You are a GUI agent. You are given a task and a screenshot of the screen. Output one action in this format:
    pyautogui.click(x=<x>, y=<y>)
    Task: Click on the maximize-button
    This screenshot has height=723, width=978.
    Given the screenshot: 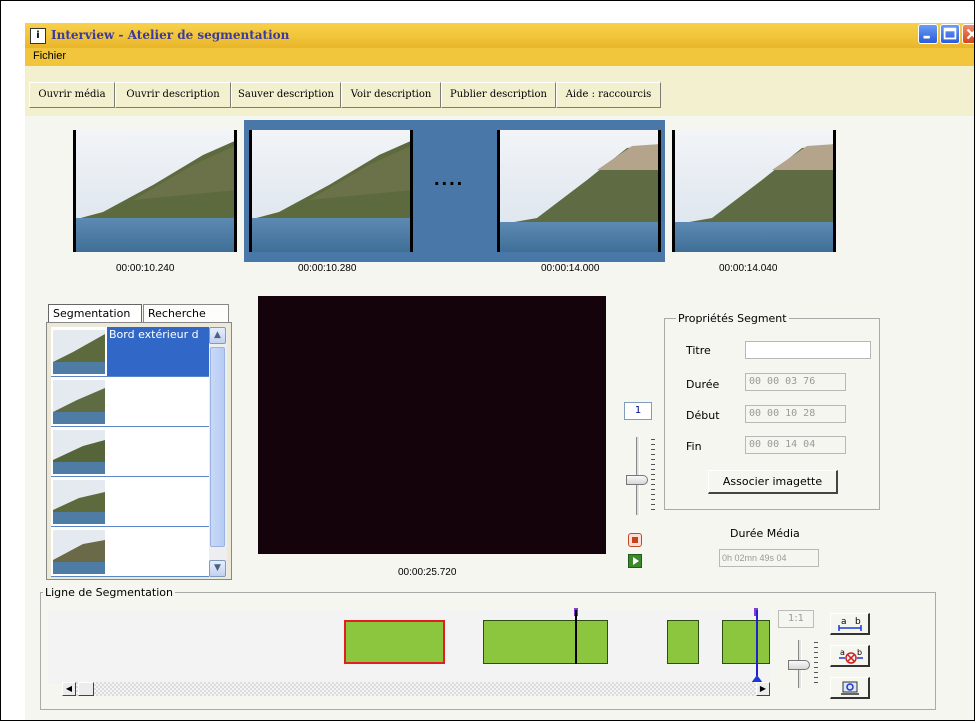 What is the action you would take?
    pyautogui.click(x=950, y=34)
    